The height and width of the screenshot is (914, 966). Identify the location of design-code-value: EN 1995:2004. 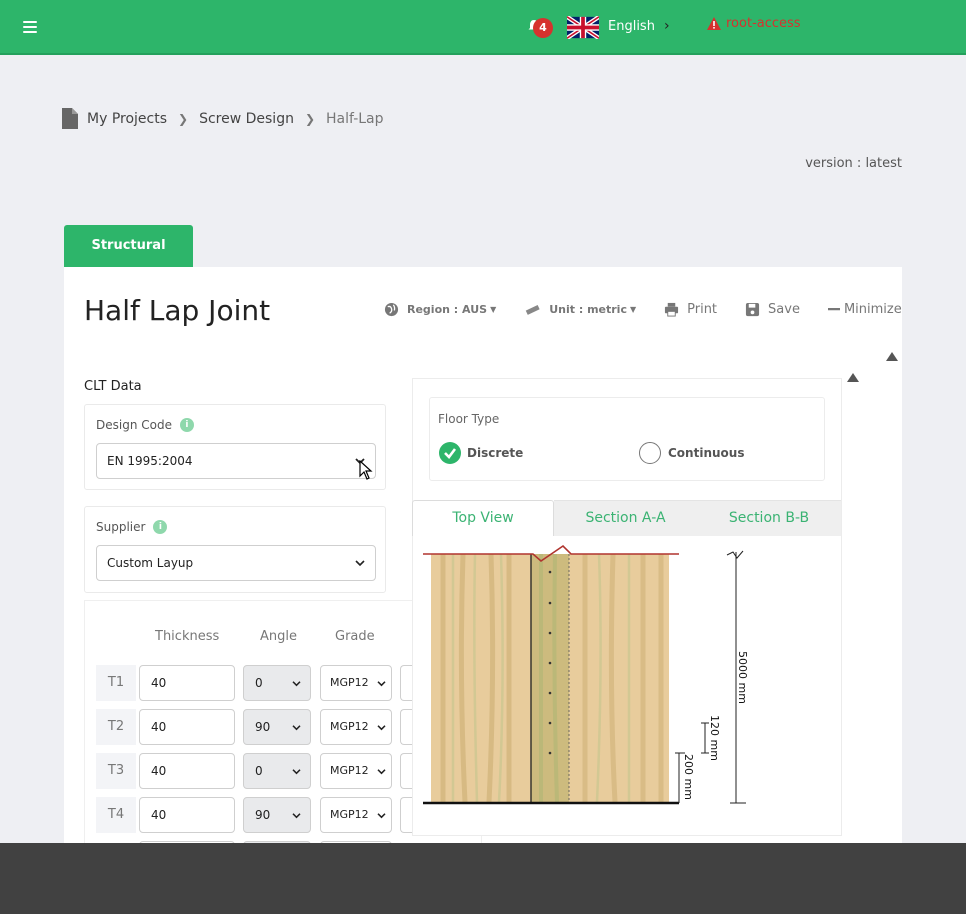
(150, 461).